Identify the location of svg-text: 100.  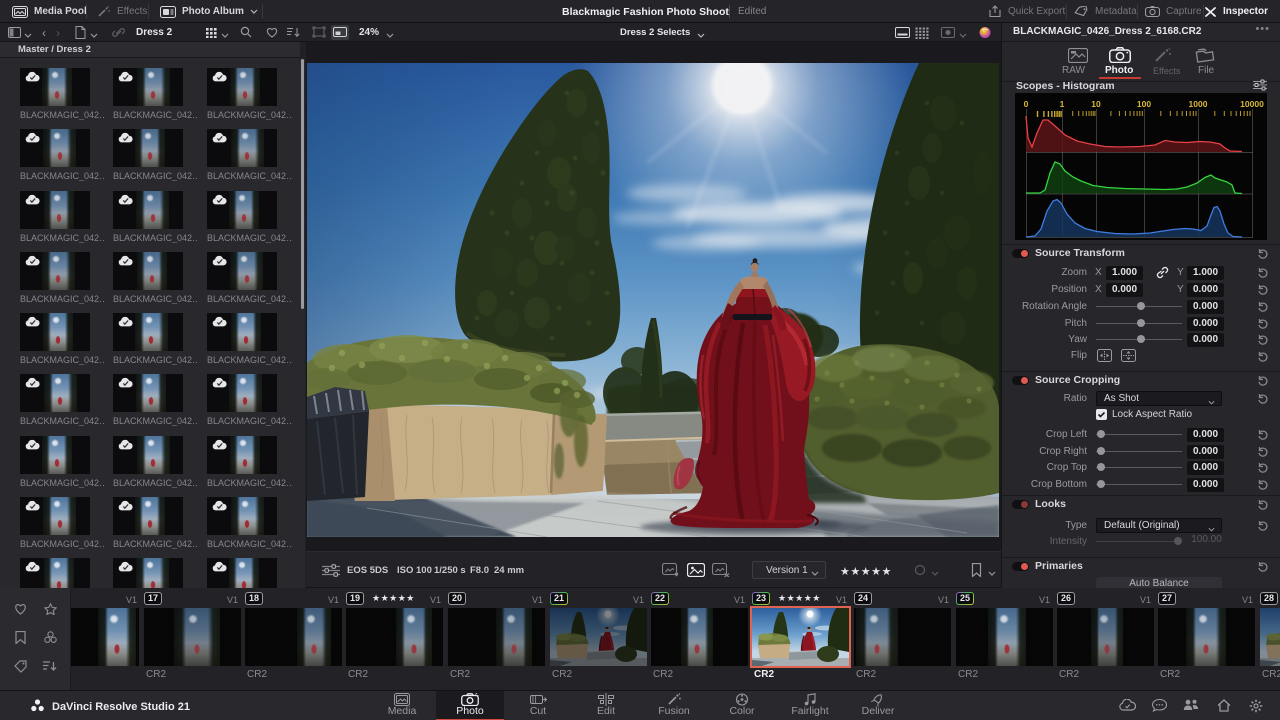
(1144, 104).